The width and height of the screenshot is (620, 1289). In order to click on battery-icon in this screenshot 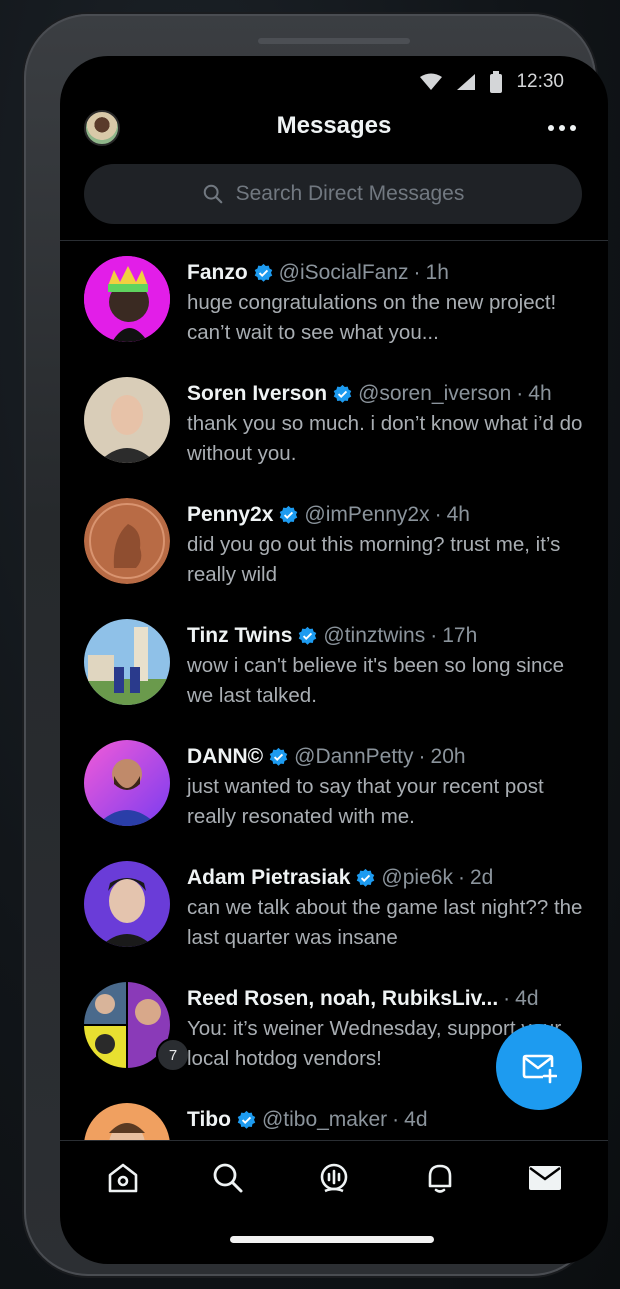, I will do `click(496, 82)`.